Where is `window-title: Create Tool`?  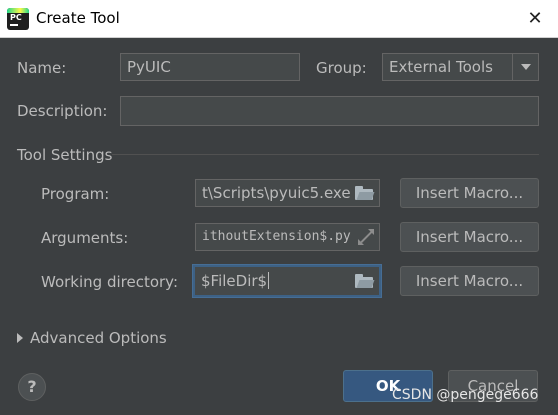
window-title: Create Tool is located at coordinates (78, 18).